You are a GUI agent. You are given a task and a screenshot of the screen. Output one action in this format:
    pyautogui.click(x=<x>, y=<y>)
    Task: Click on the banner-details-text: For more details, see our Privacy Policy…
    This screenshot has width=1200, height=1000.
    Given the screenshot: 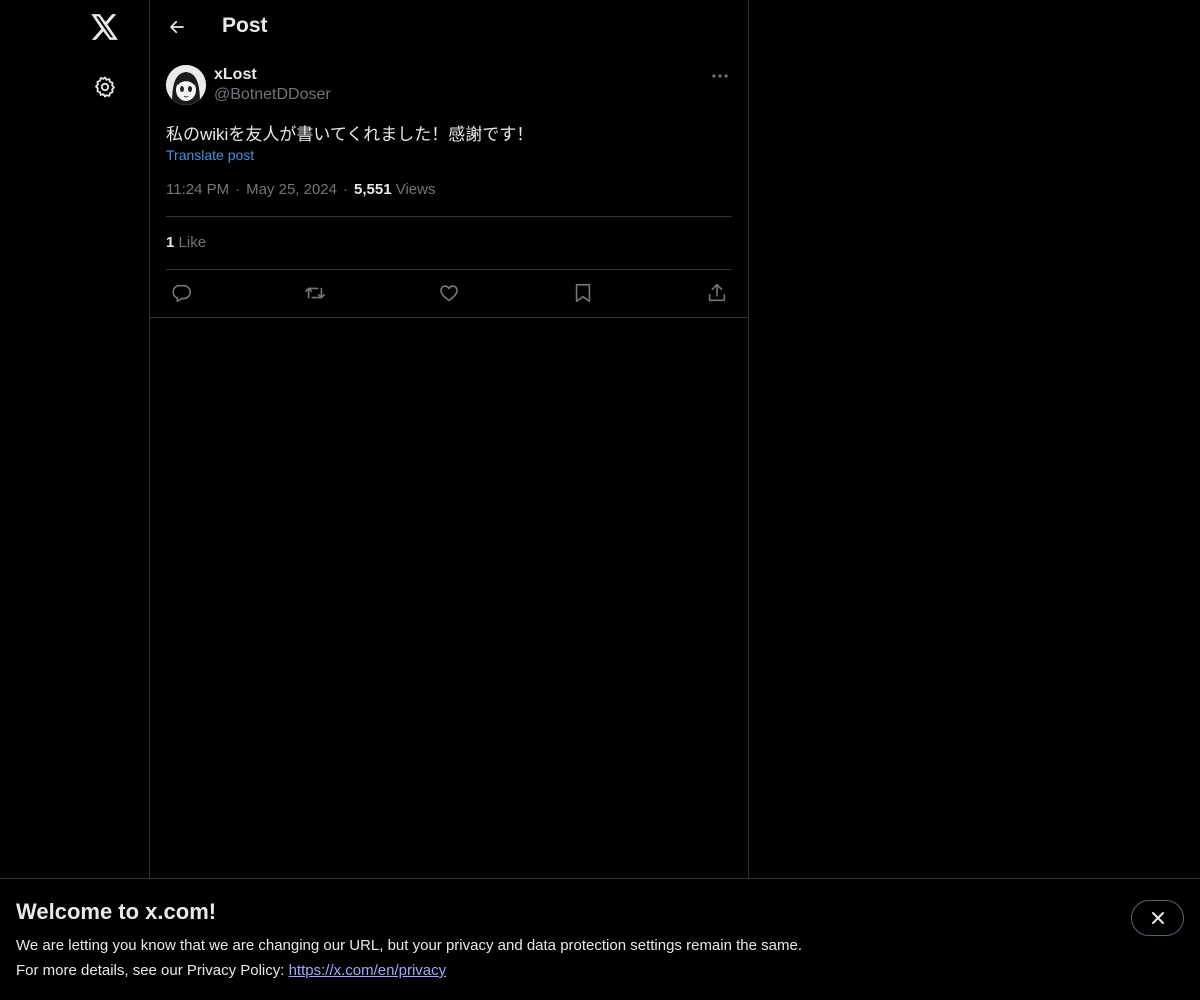 What is the action you would take?
    pyautogui.click(x=152, y=970)
    